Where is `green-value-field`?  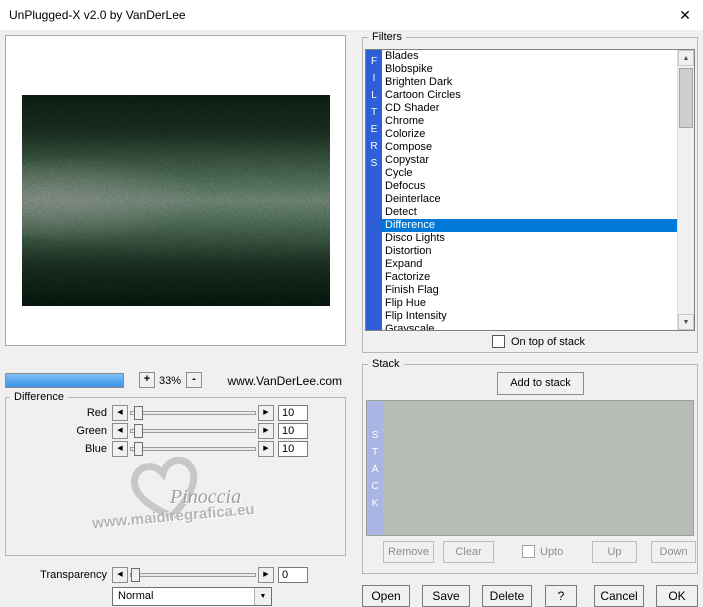
green-value-field is located at coordinates (293, 431).